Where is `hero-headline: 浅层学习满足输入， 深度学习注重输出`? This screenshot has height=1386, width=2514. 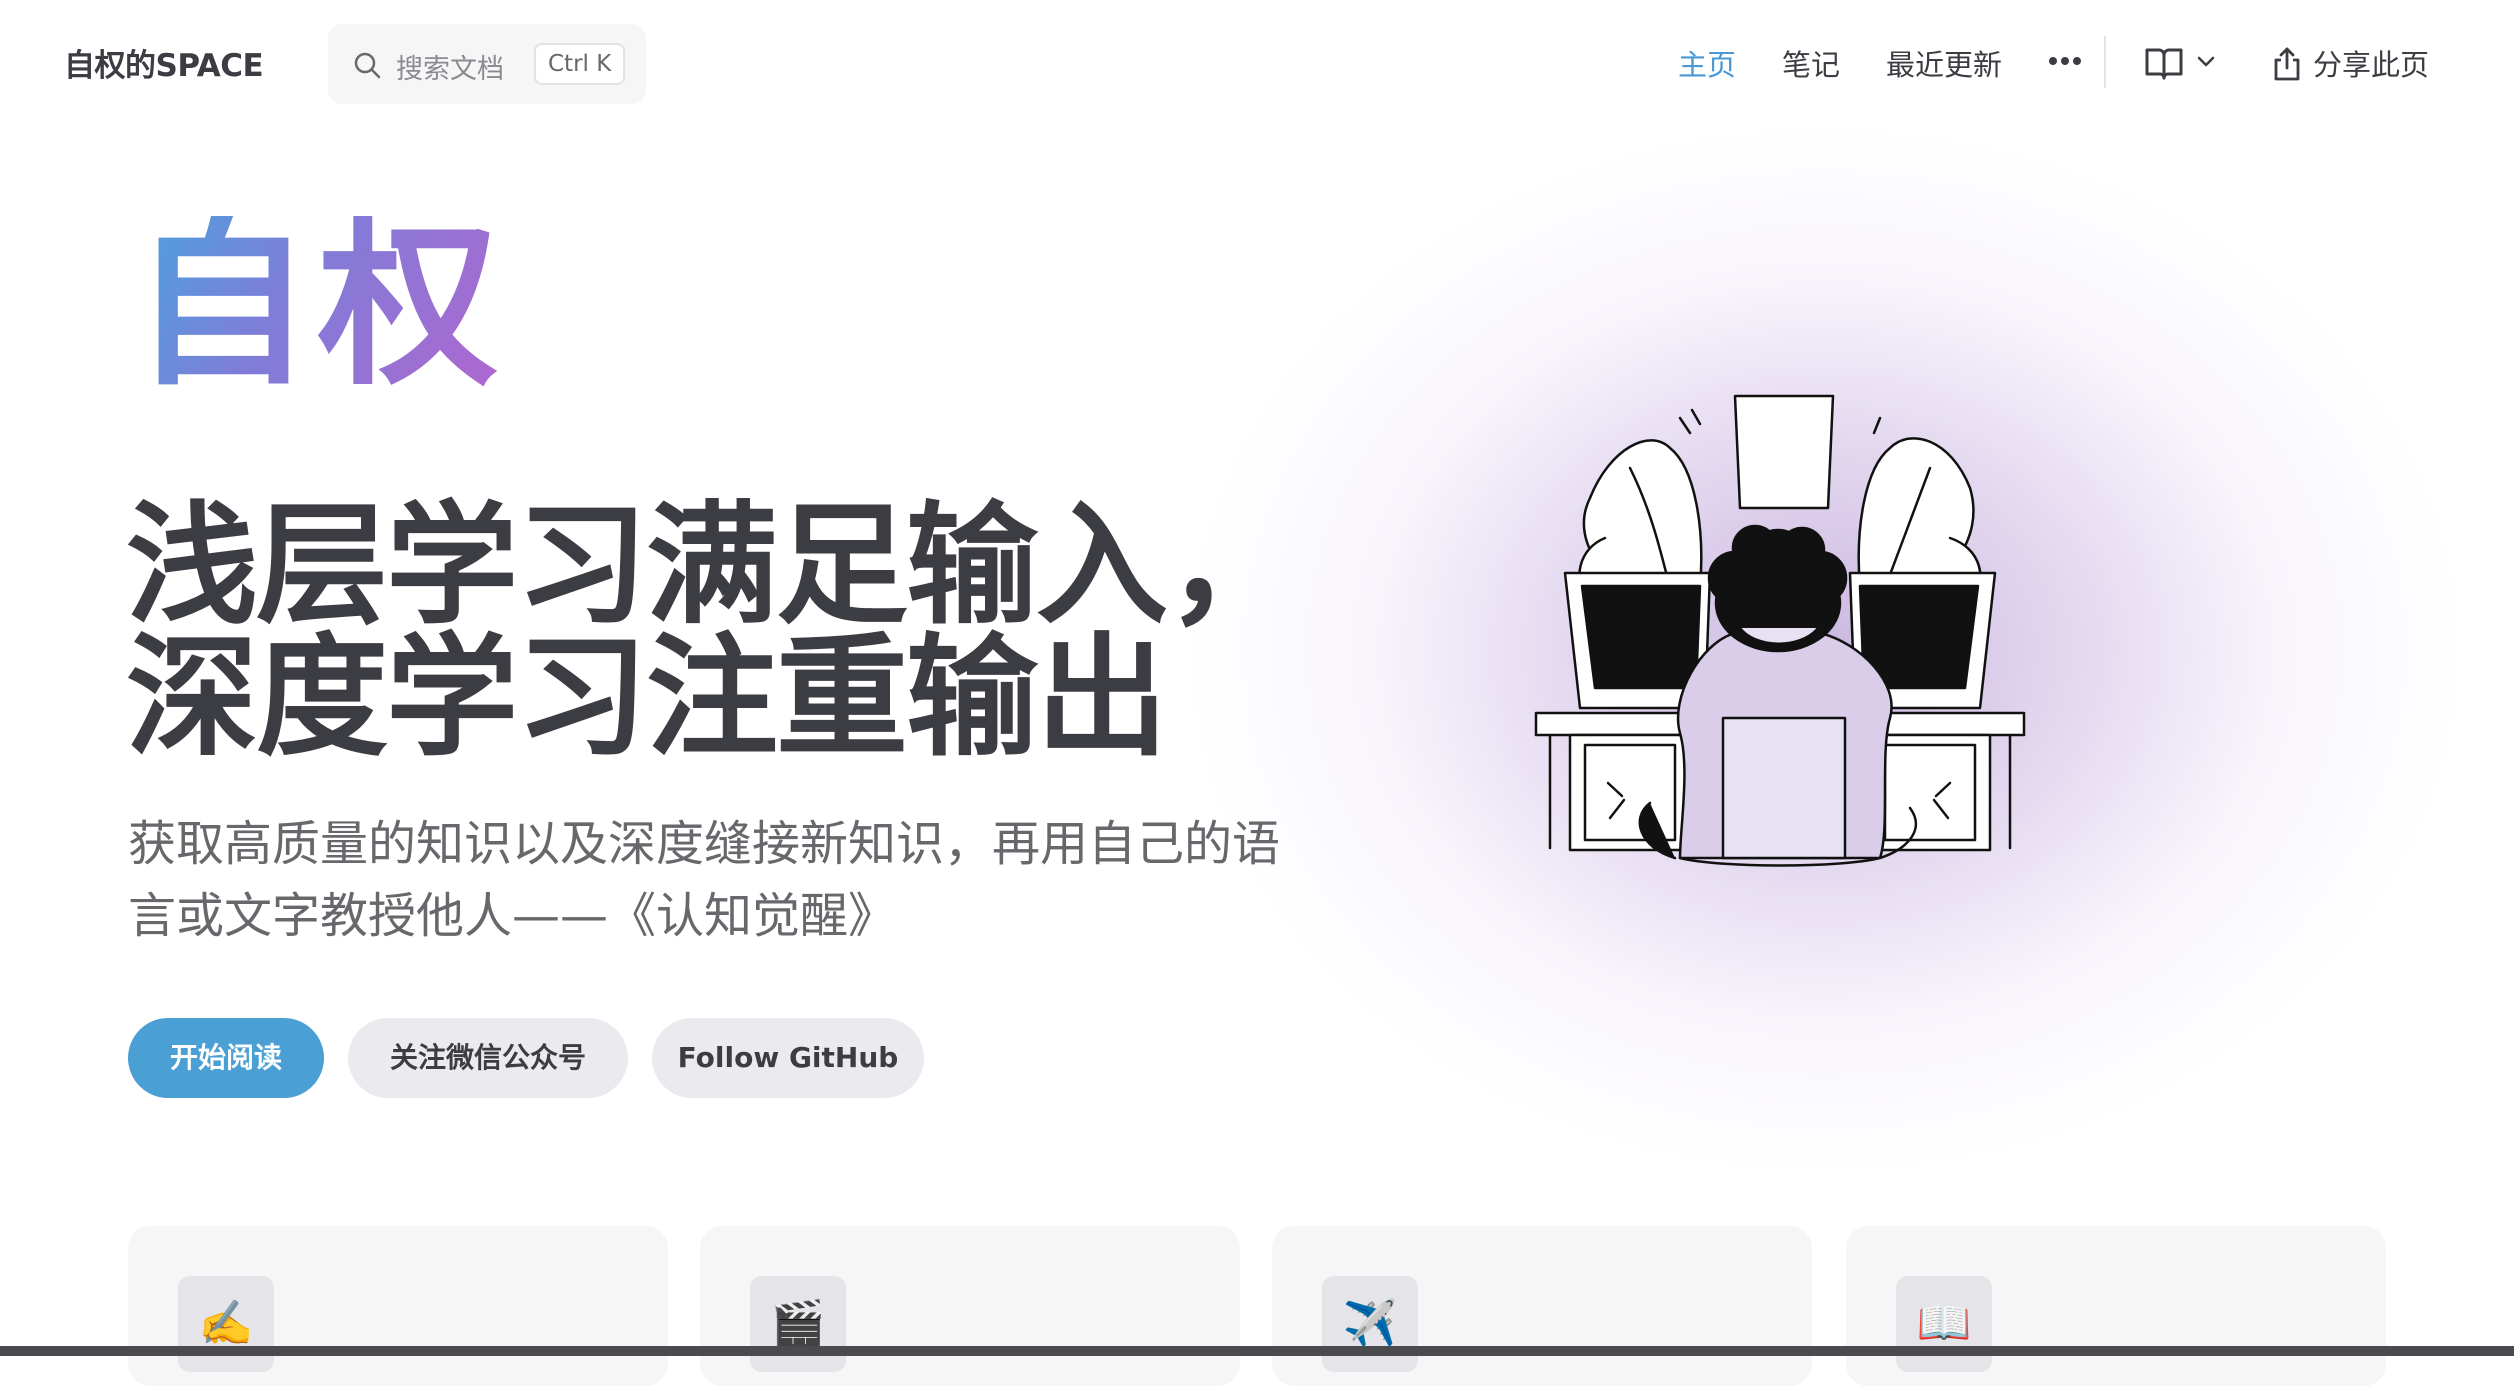 hero-headline: 浅层学习满足输入， 深度学习注重输出 is located at coordinates (712, 632).